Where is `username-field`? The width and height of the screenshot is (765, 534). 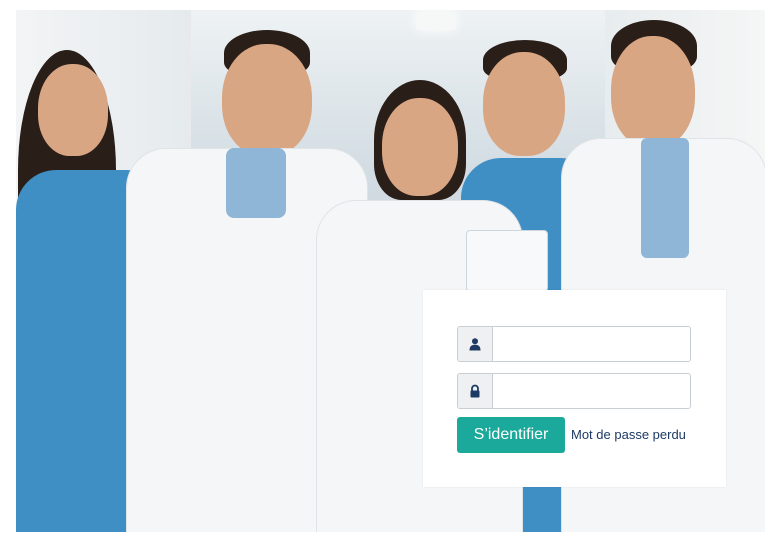 username-field is located at coordinates (574, 344).